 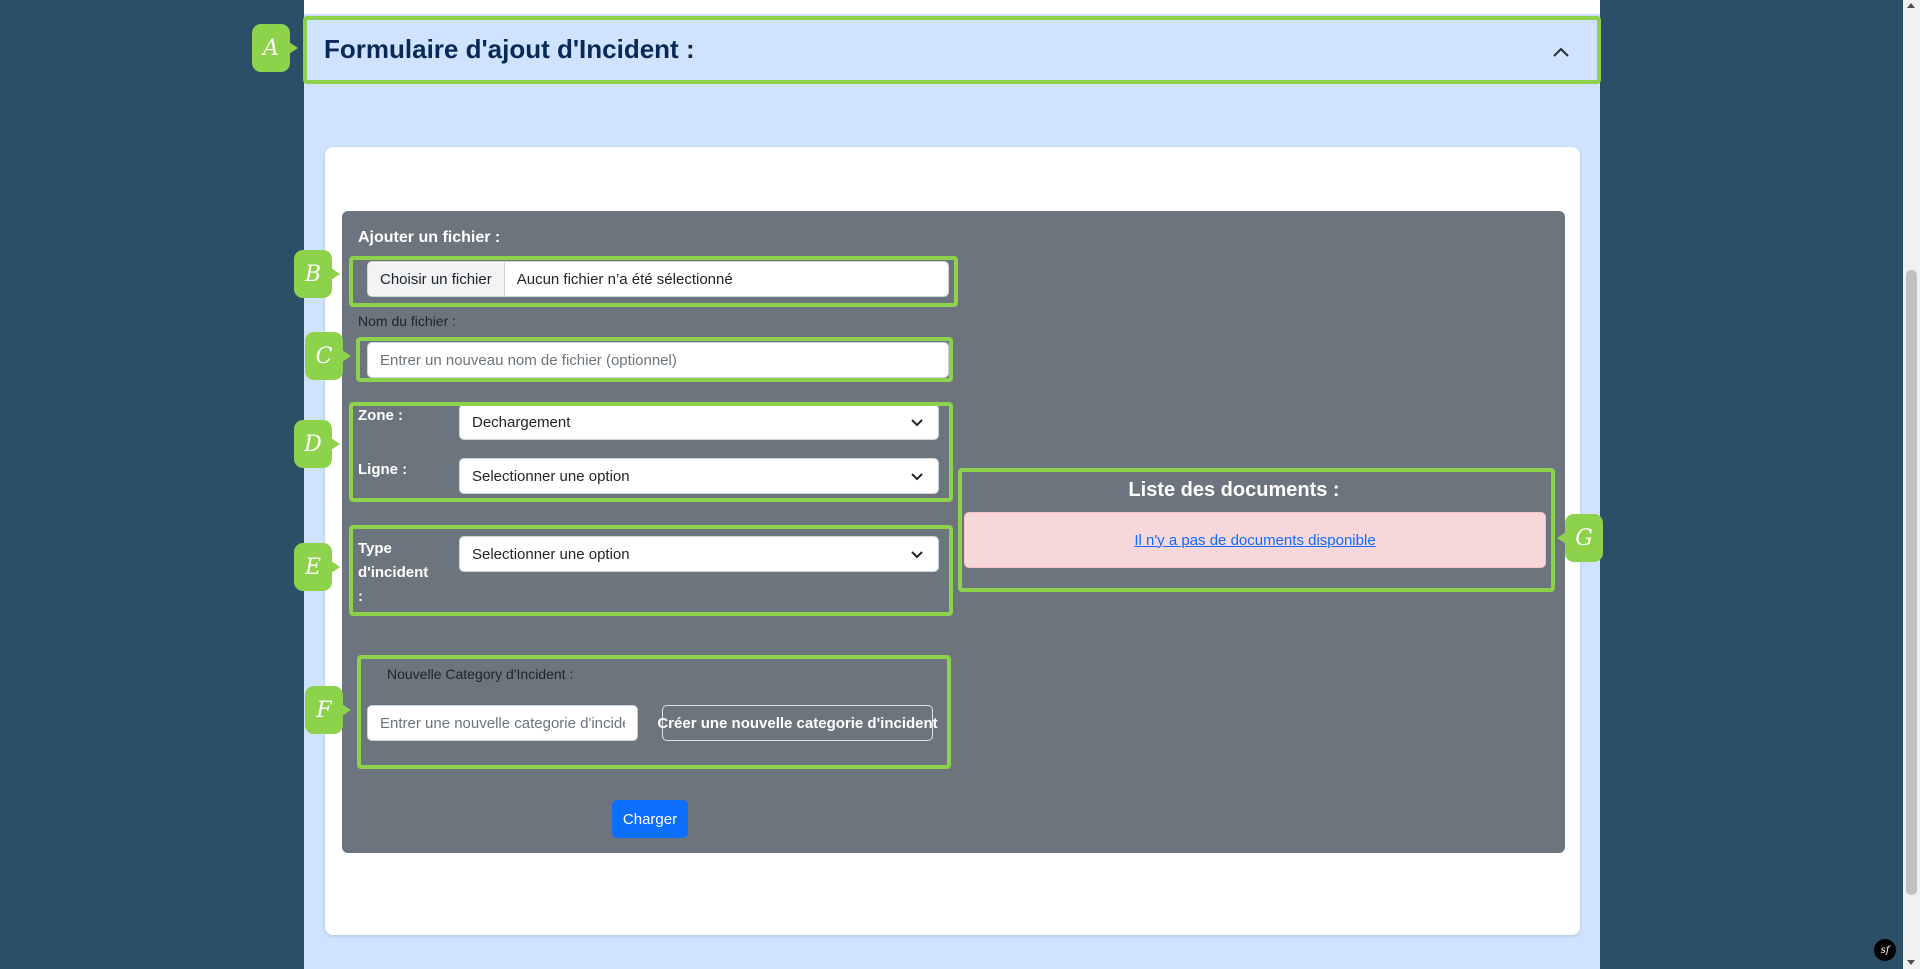 I want to click on scrollbar, so click(x=1911, y=484).